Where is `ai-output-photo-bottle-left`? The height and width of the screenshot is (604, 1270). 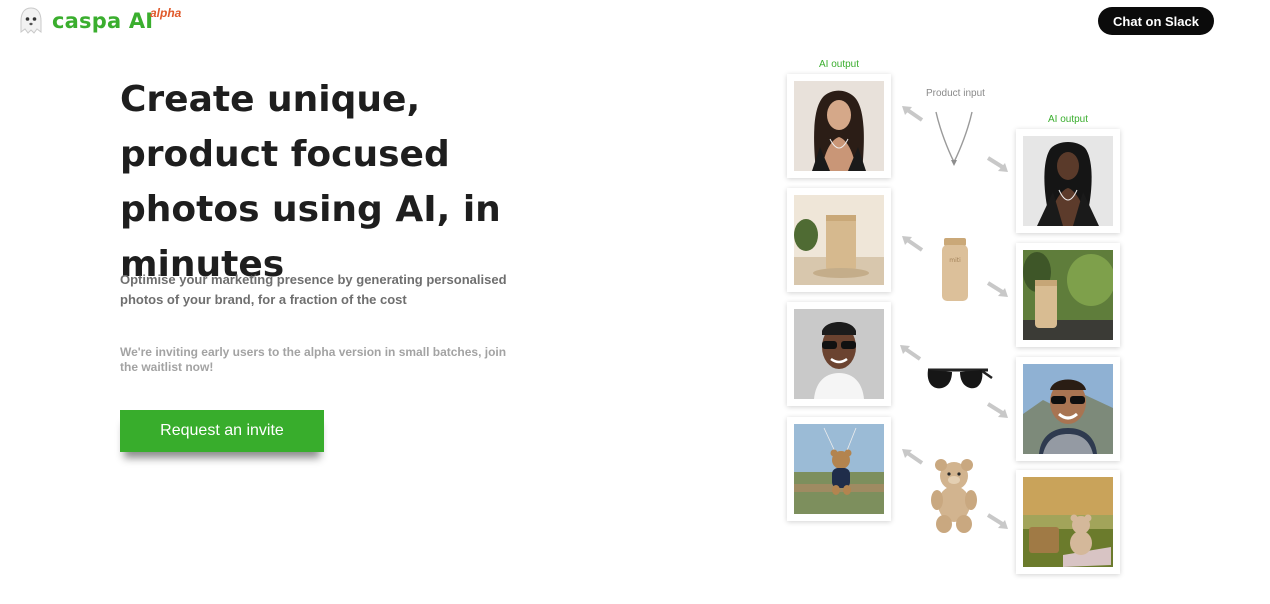 ai-output-photo-bottle-left is located at coordinates (839, 240).